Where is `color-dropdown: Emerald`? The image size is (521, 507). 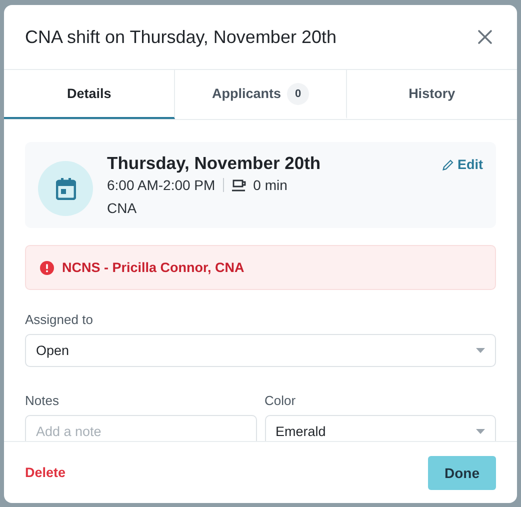
color-dropdown: Emerald is located at coordinates (380, 428).